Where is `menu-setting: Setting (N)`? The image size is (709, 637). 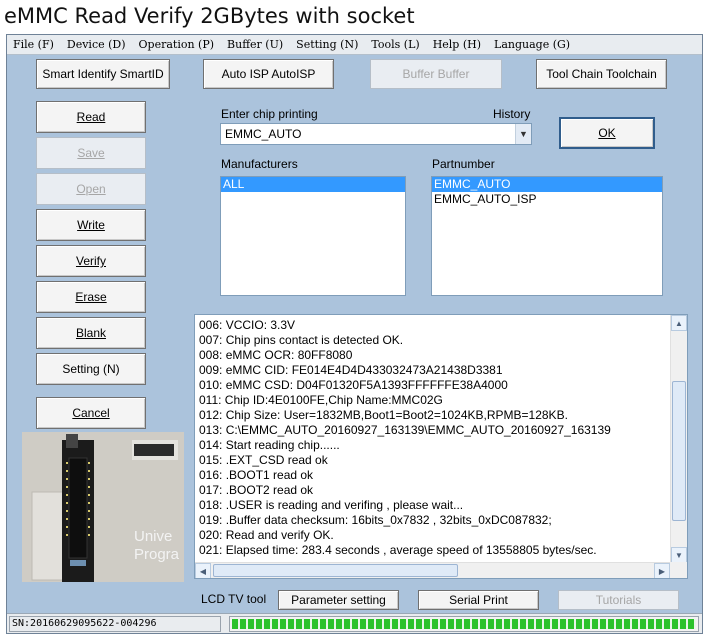 menu-setting: Setting (N) is located at coordinates (327, 44).